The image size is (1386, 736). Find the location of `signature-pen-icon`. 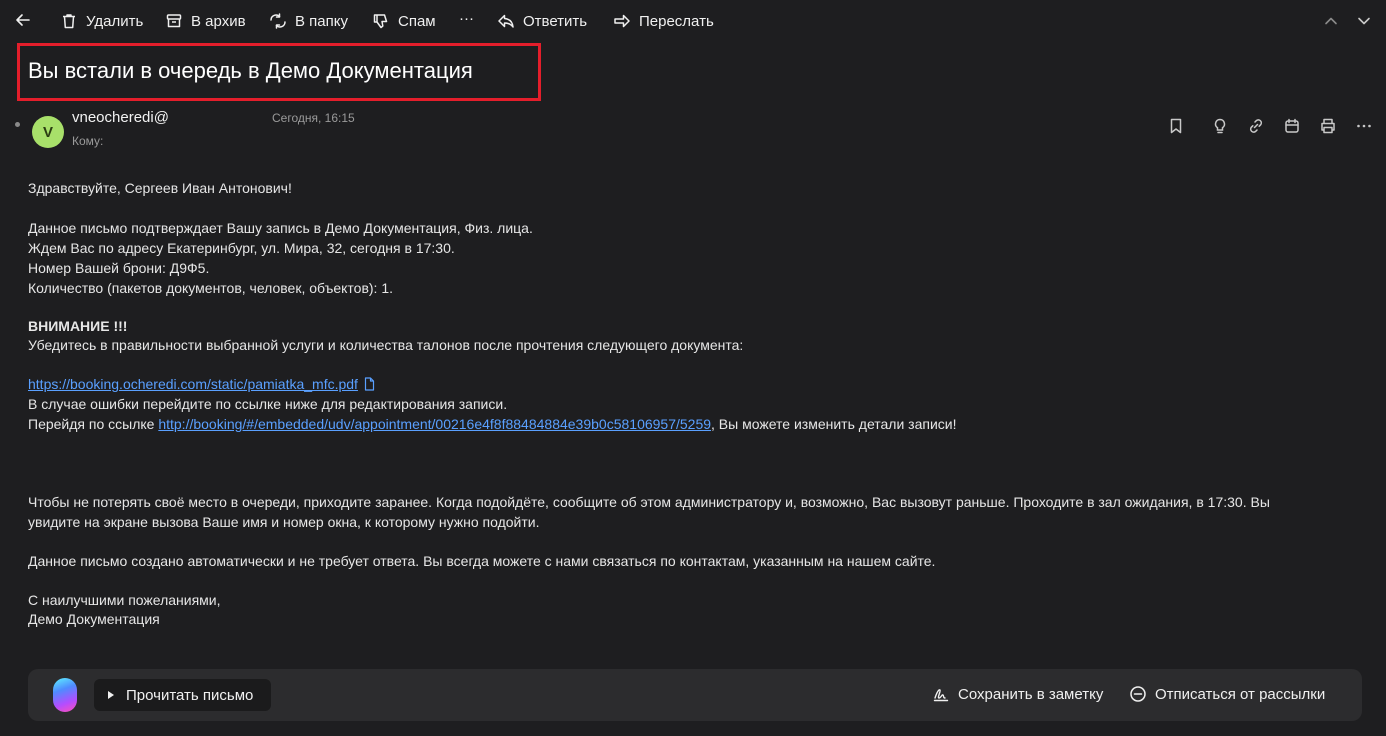

signature-pen-icon is located at coordinates (941, 695).